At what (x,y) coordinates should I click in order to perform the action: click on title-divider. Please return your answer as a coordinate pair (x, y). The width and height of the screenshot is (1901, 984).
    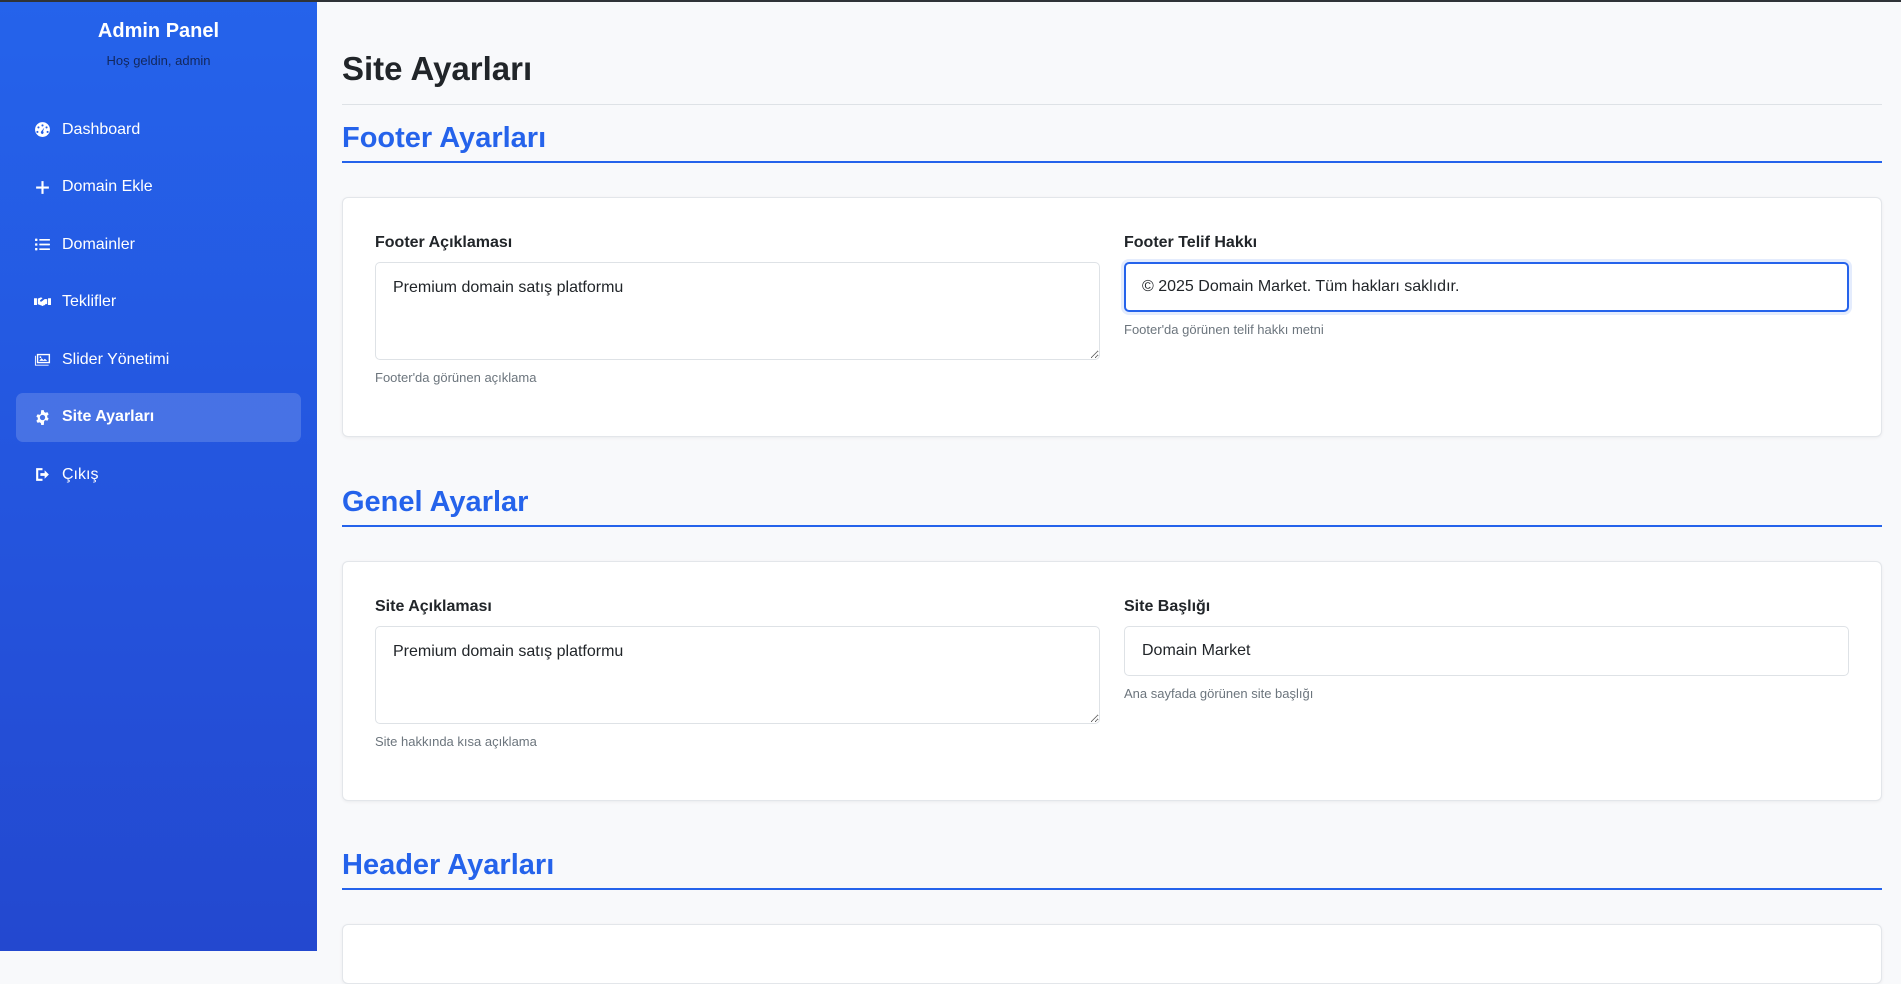
    Looking at the image, I should click on (1112, 104).